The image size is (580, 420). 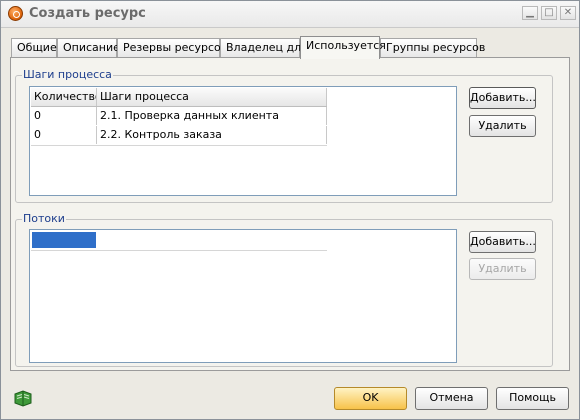 I want to click on window-title: Создать ресурс, so click(x=87, y=13).